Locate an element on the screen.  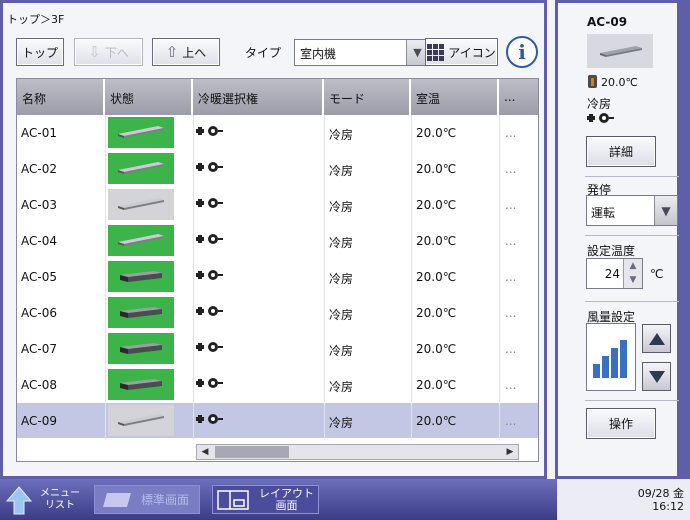
setpoint-spin: ▲ ▼ is located at coordinates (632, 273).